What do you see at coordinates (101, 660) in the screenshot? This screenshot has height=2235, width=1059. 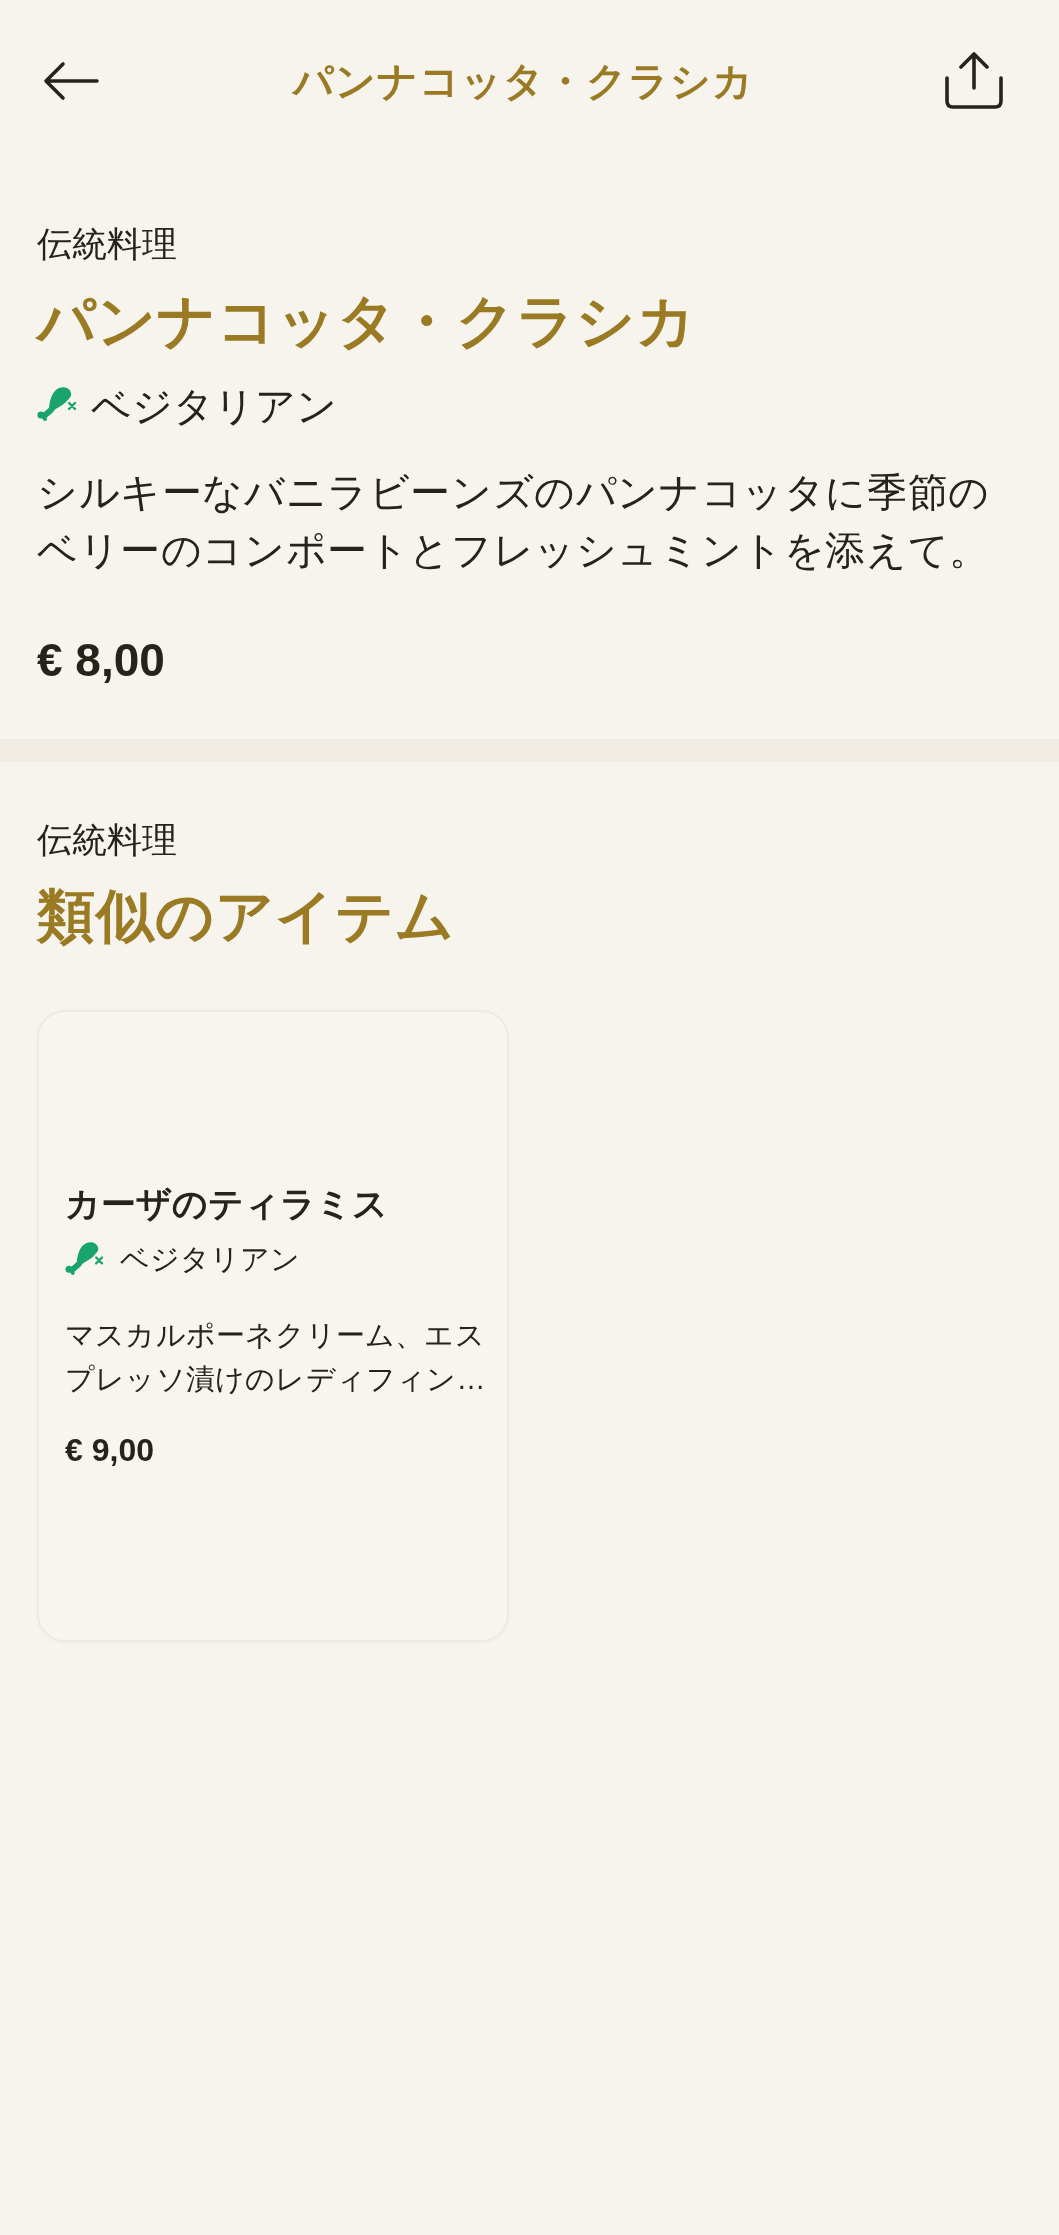 I see `price-text: € 8,00` at bounding box center [101, 660].